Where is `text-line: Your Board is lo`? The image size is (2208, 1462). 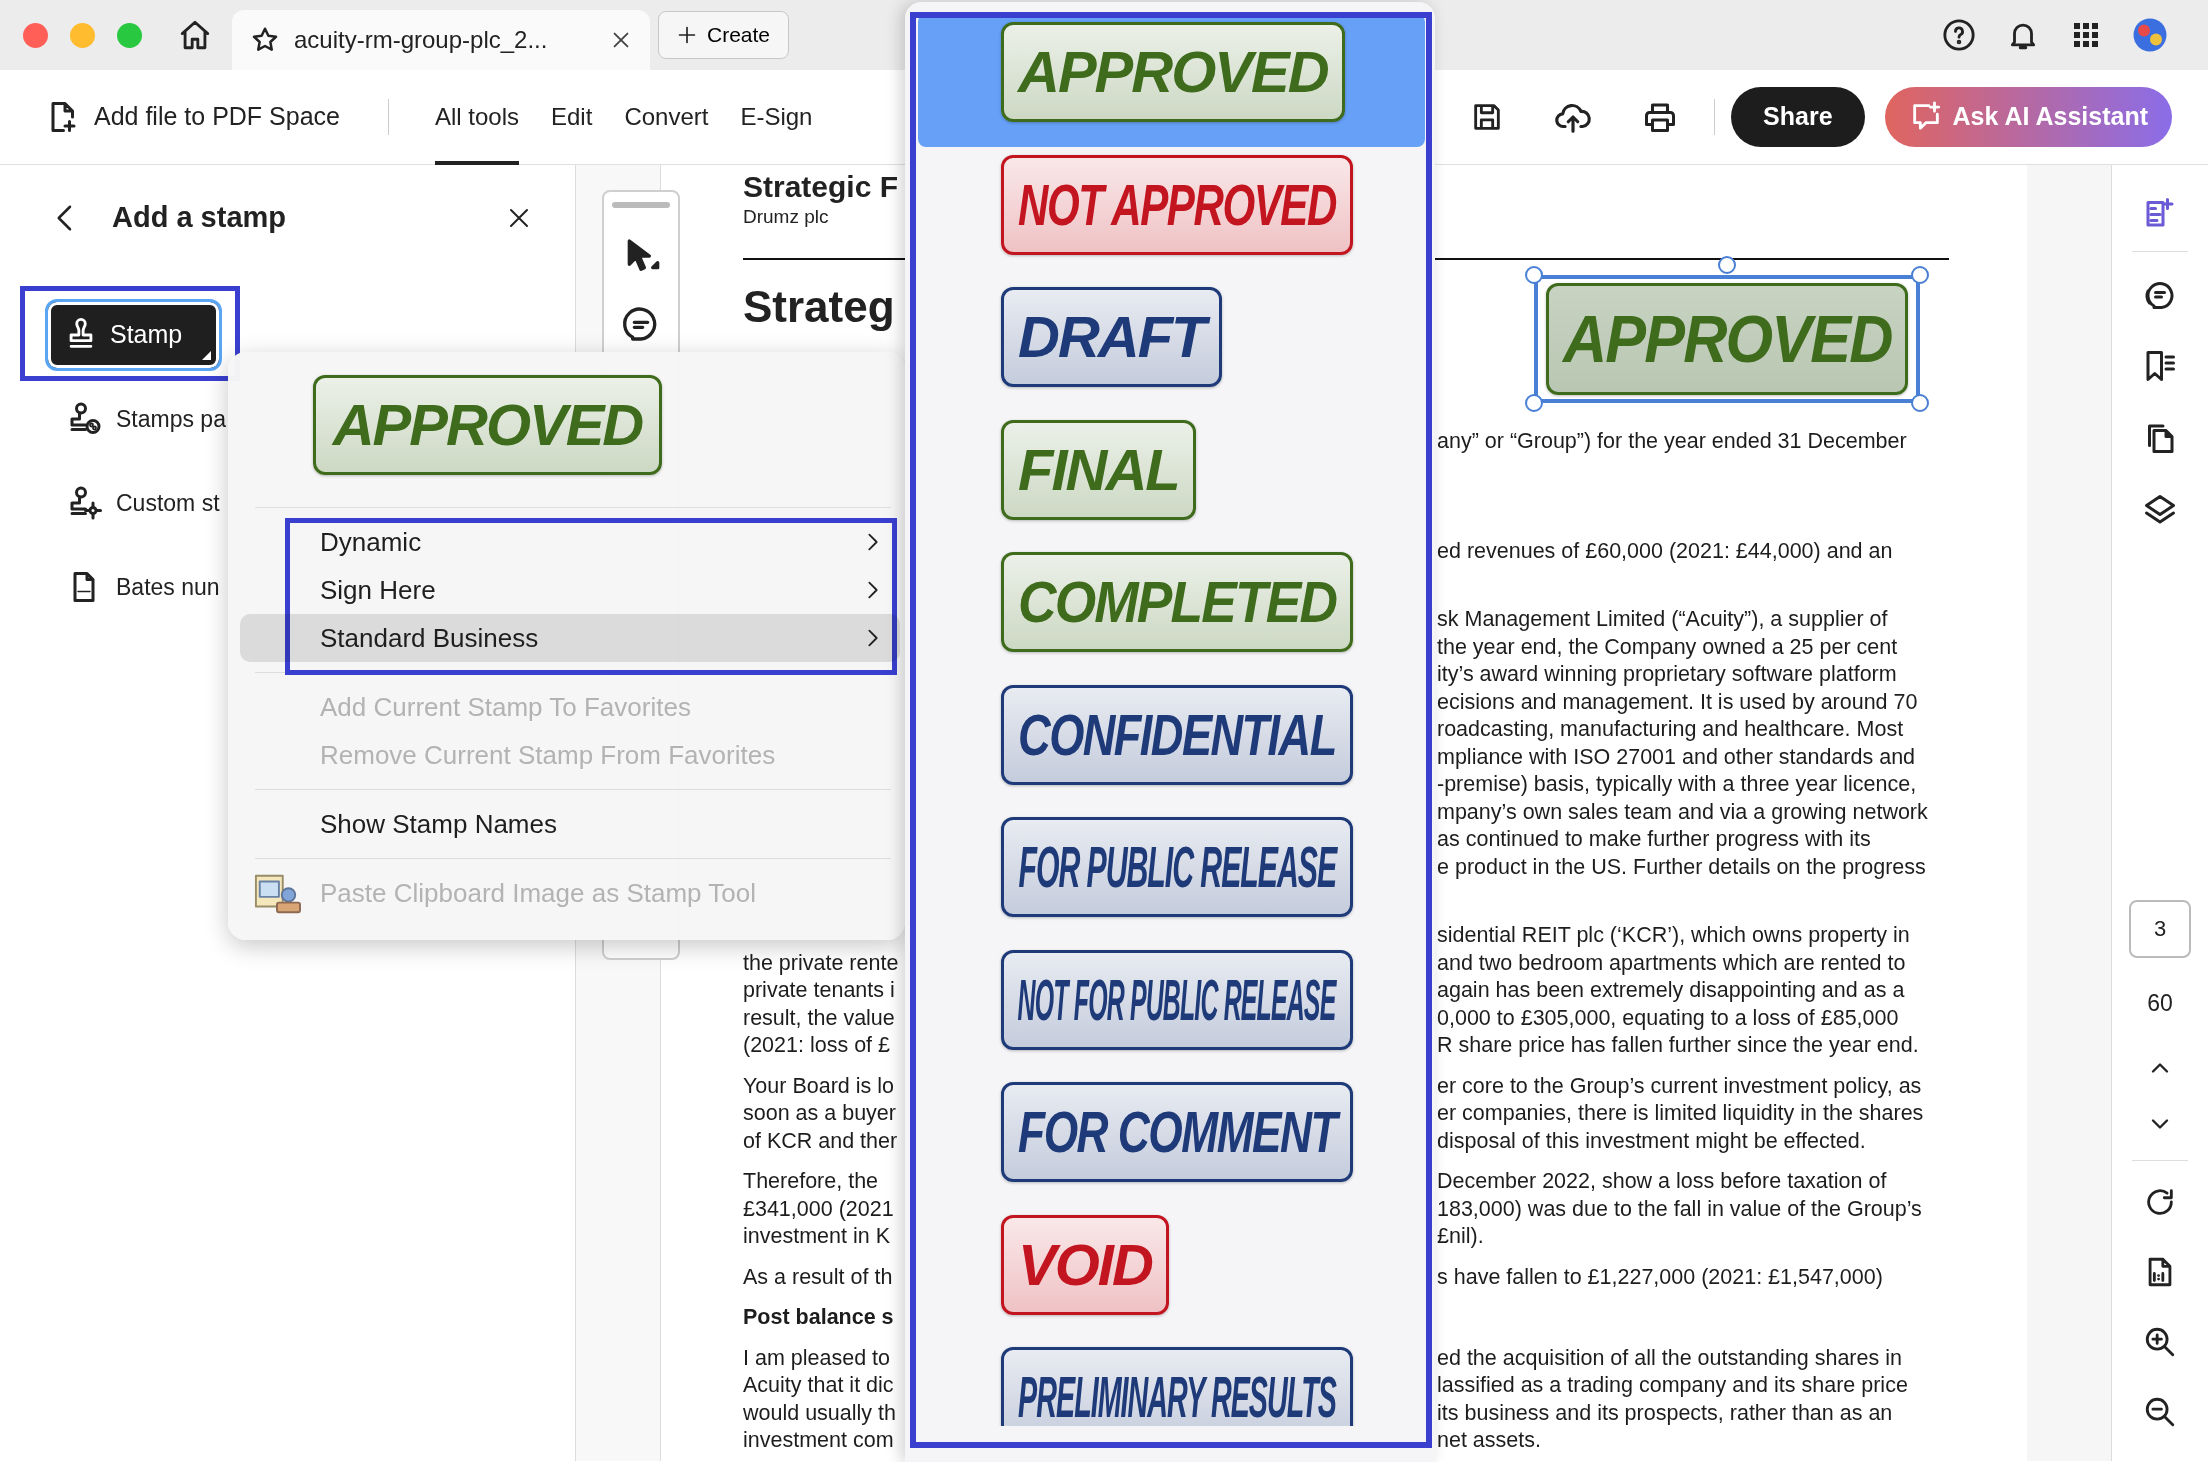
text-line: Your Board is lo is located at coordinates (818, 1085).